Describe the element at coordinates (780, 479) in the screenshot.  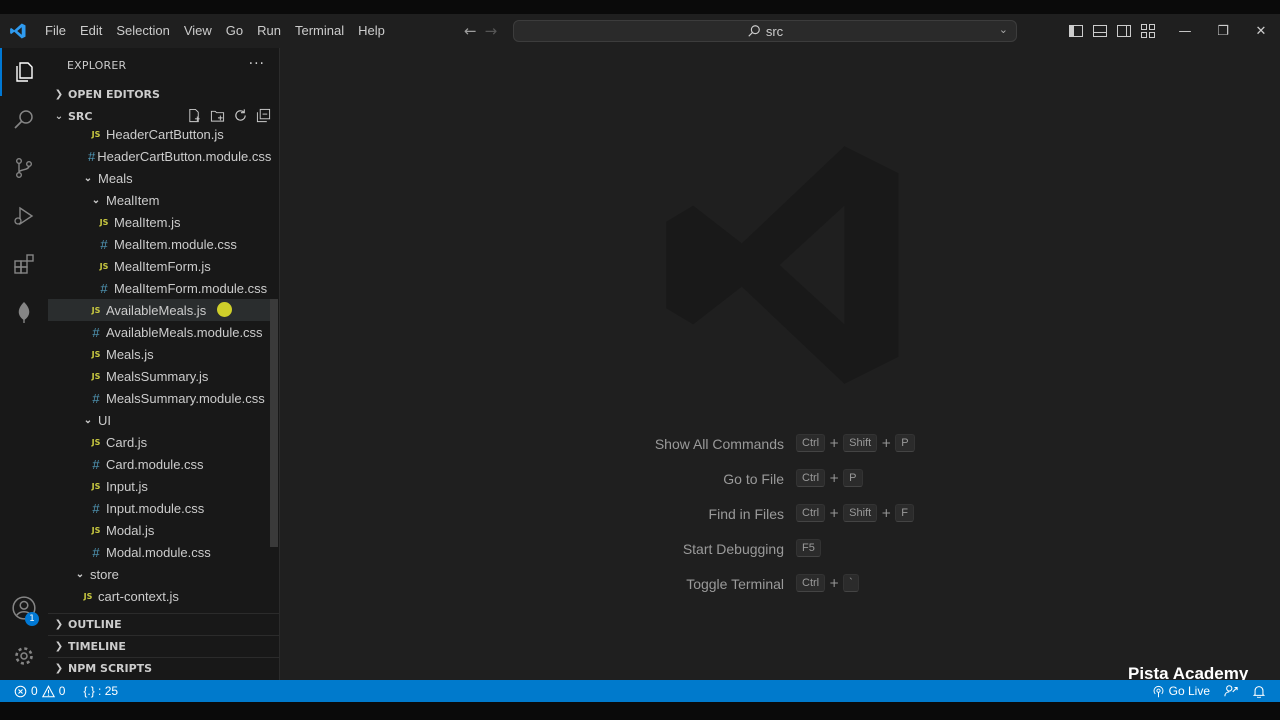
I see `shortcut-row: Go to File Ctrl + P` at that location.